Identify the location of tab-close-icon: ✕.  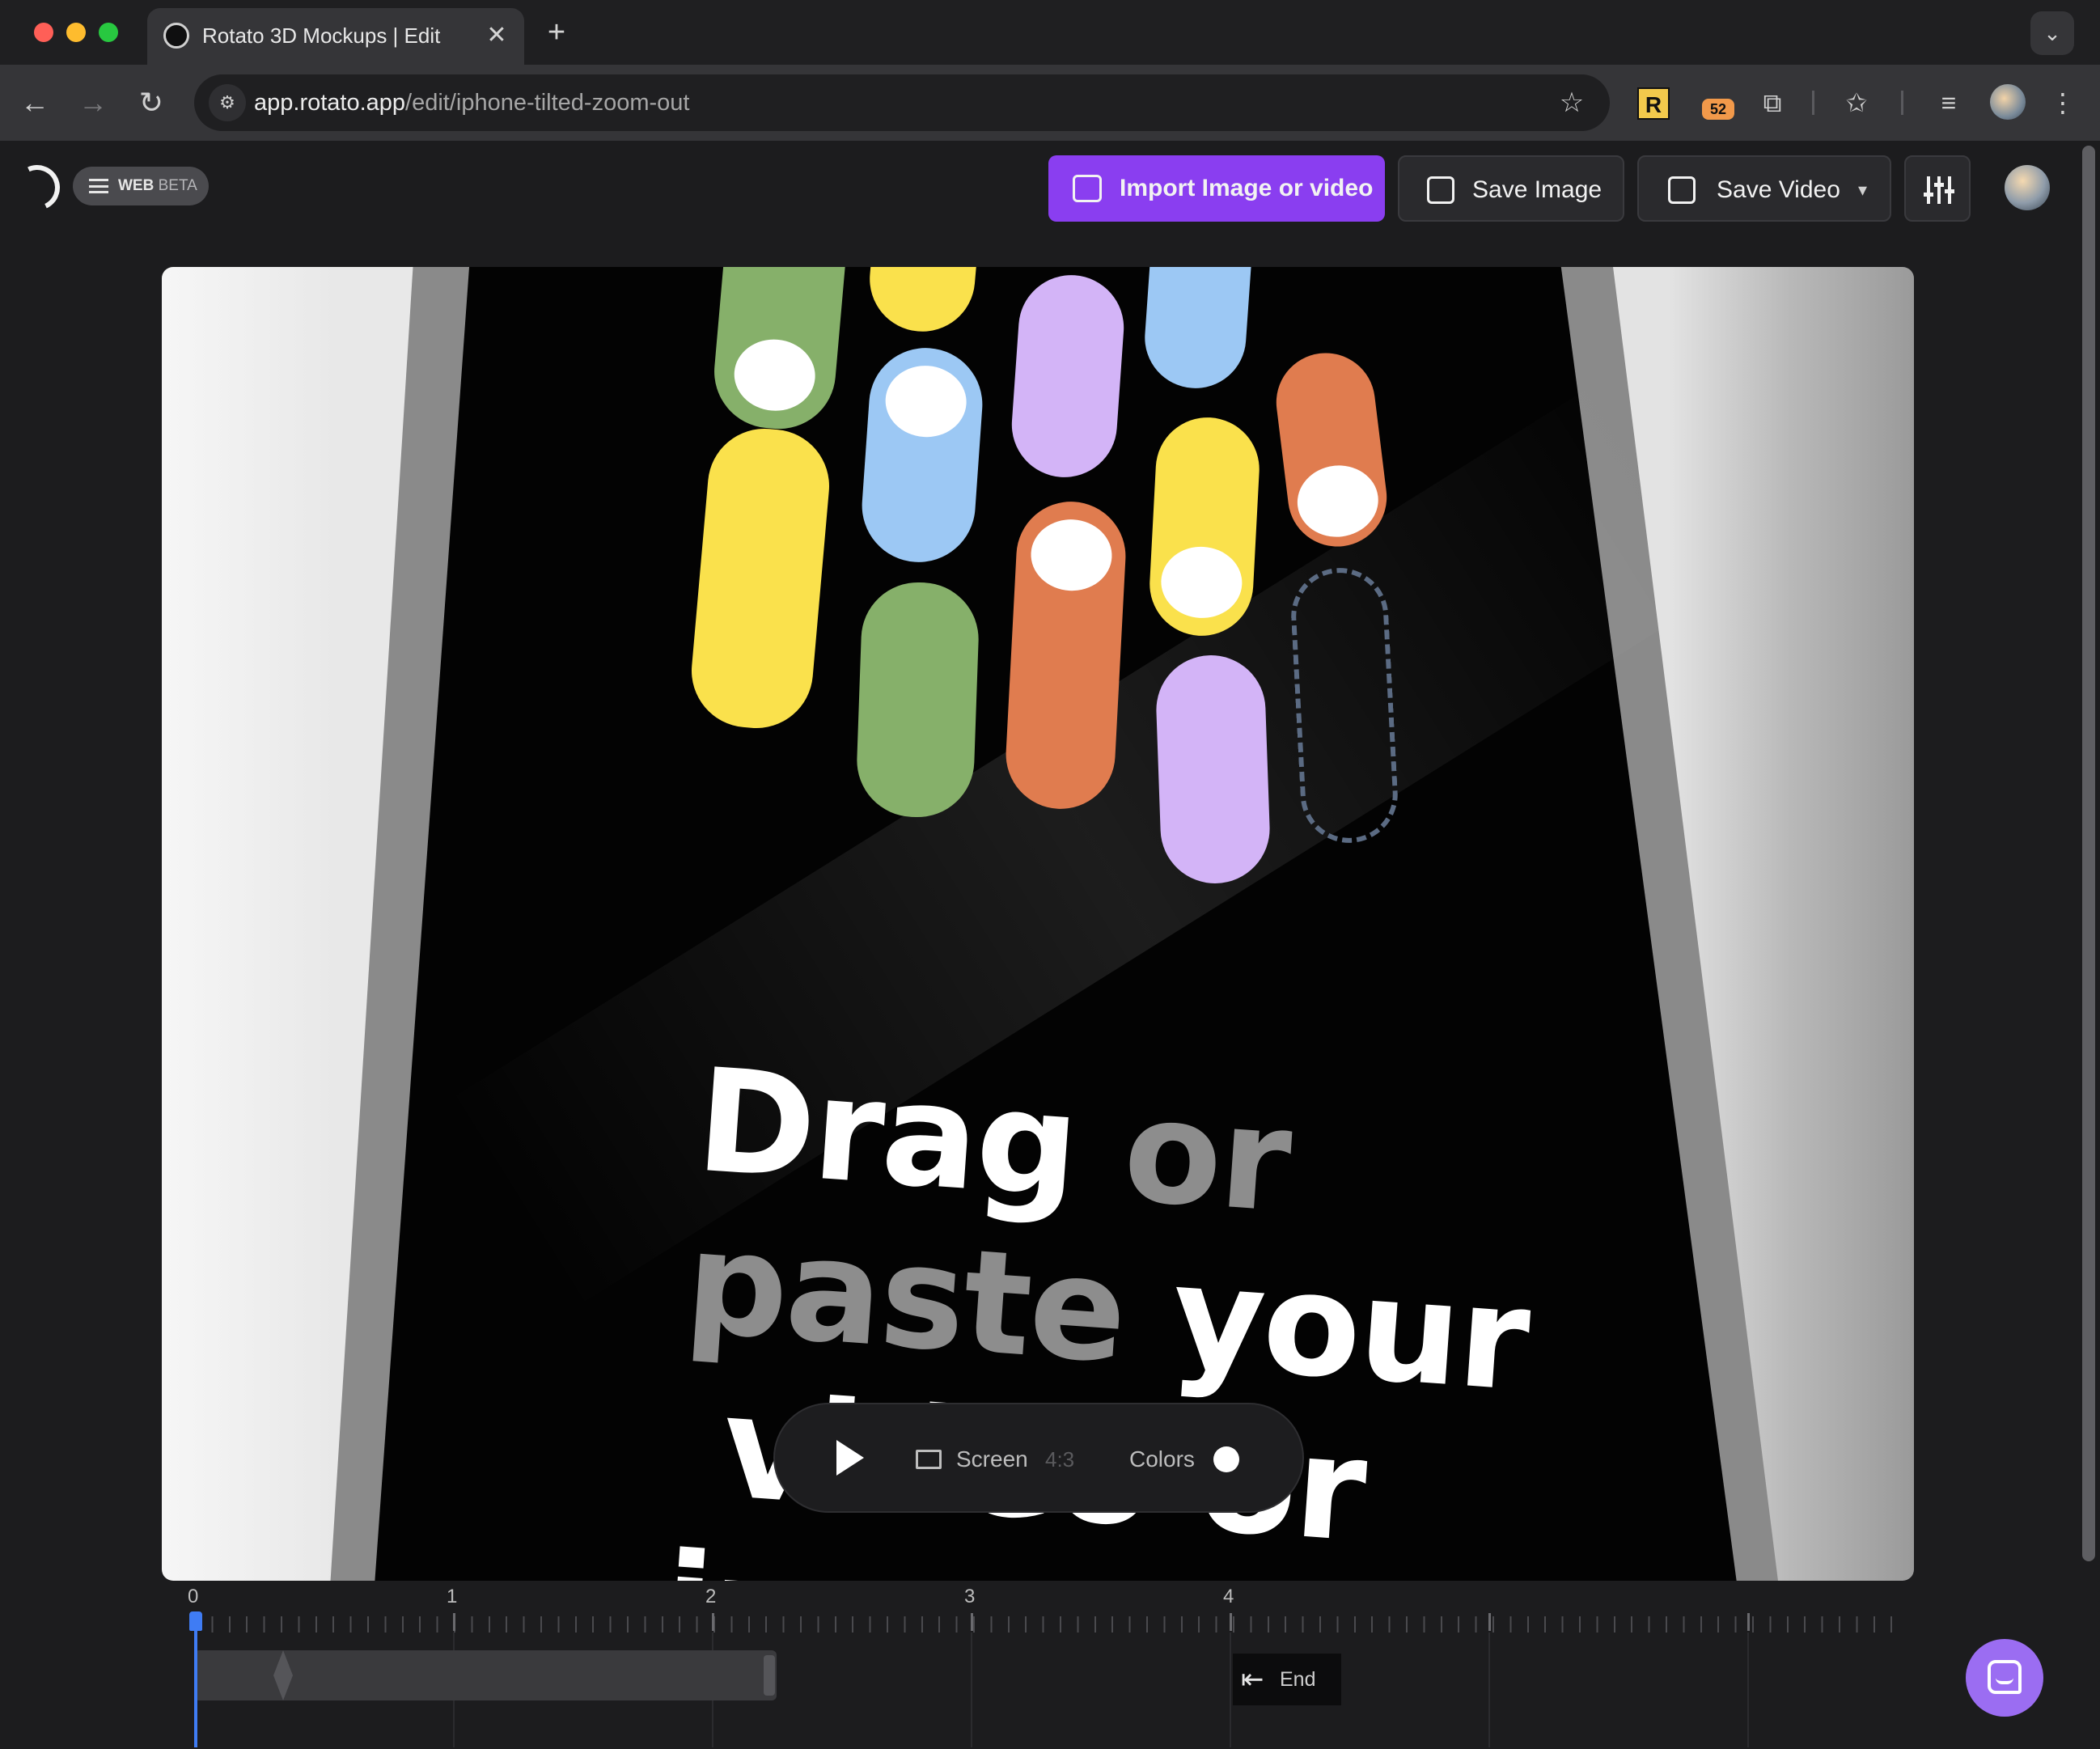
(497, 35).